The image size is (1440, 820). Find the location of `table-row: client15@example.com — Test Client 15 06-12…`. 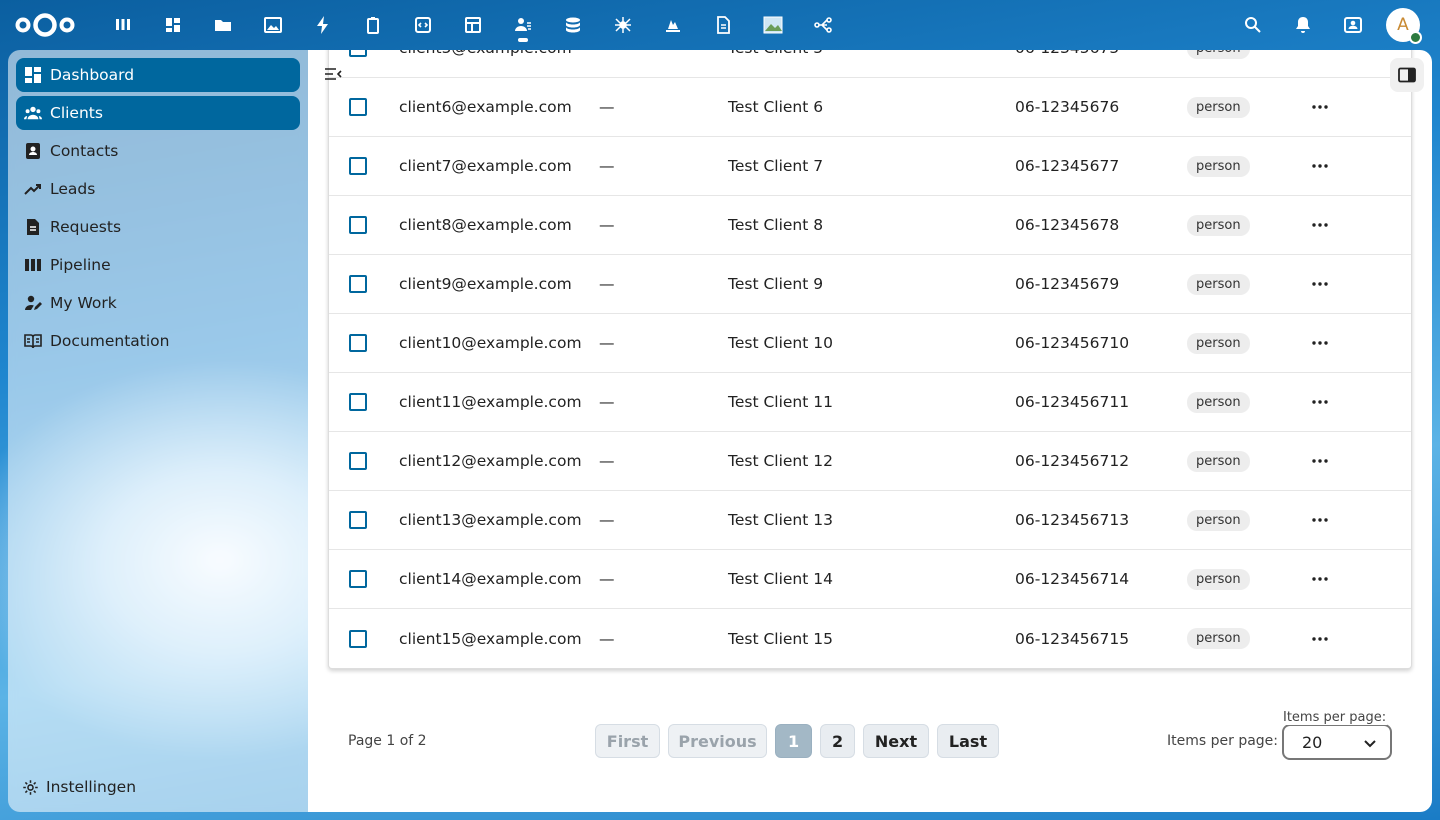

table-row: client15@example.com — Test Client 15 06-12… is located at coordinates (870, 638).